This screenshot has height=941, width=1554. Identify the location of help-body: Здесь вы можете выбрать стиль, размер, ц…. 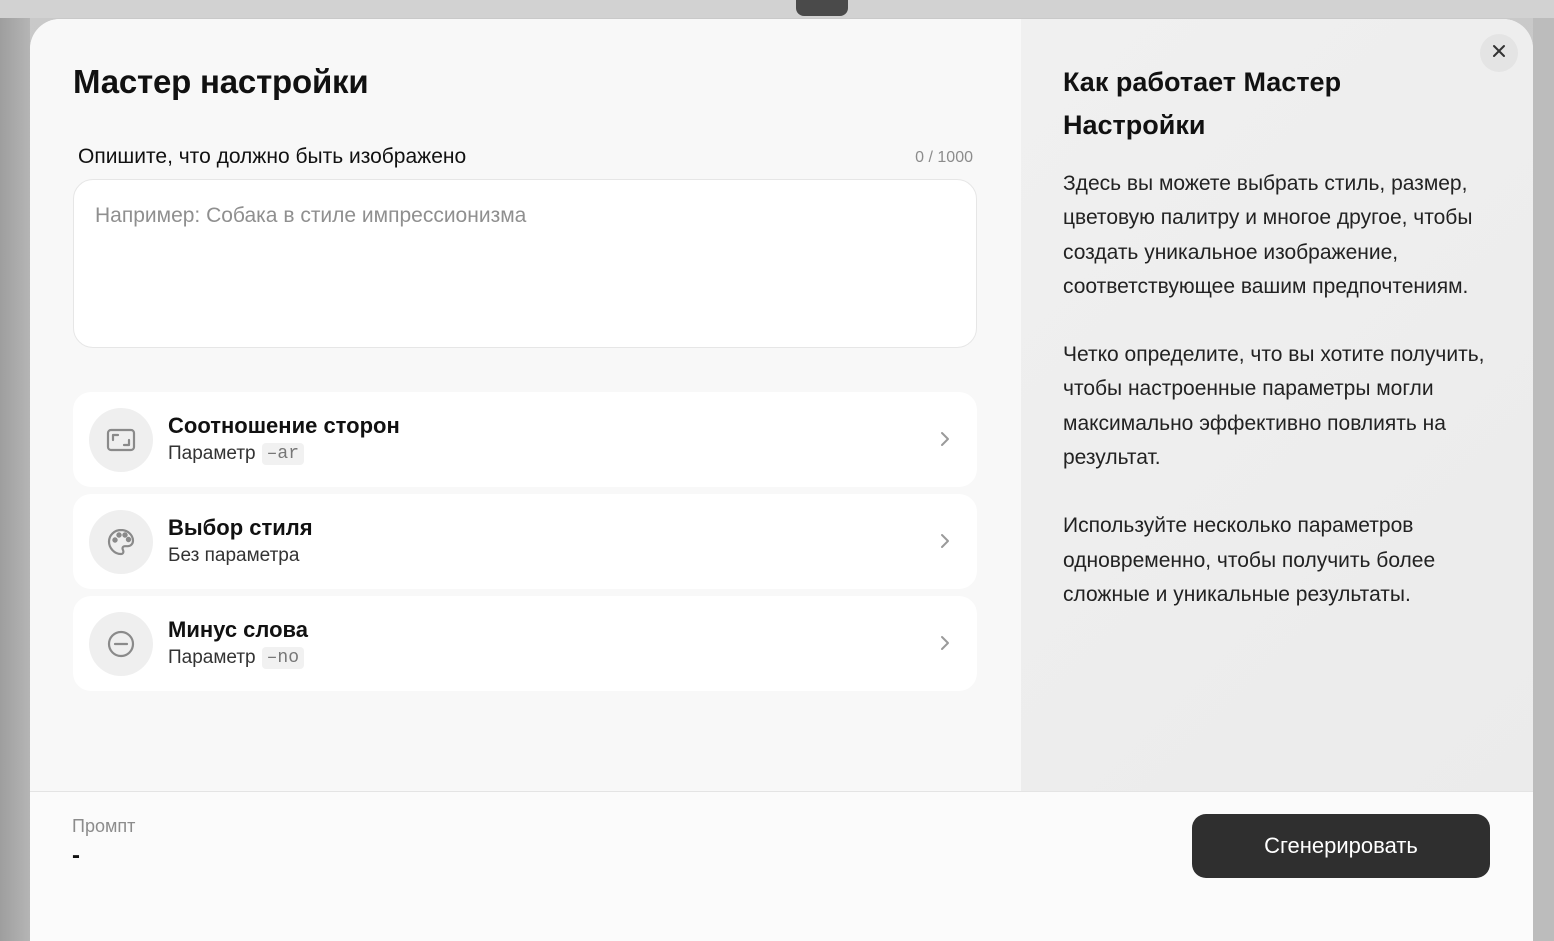
(1283, 406).